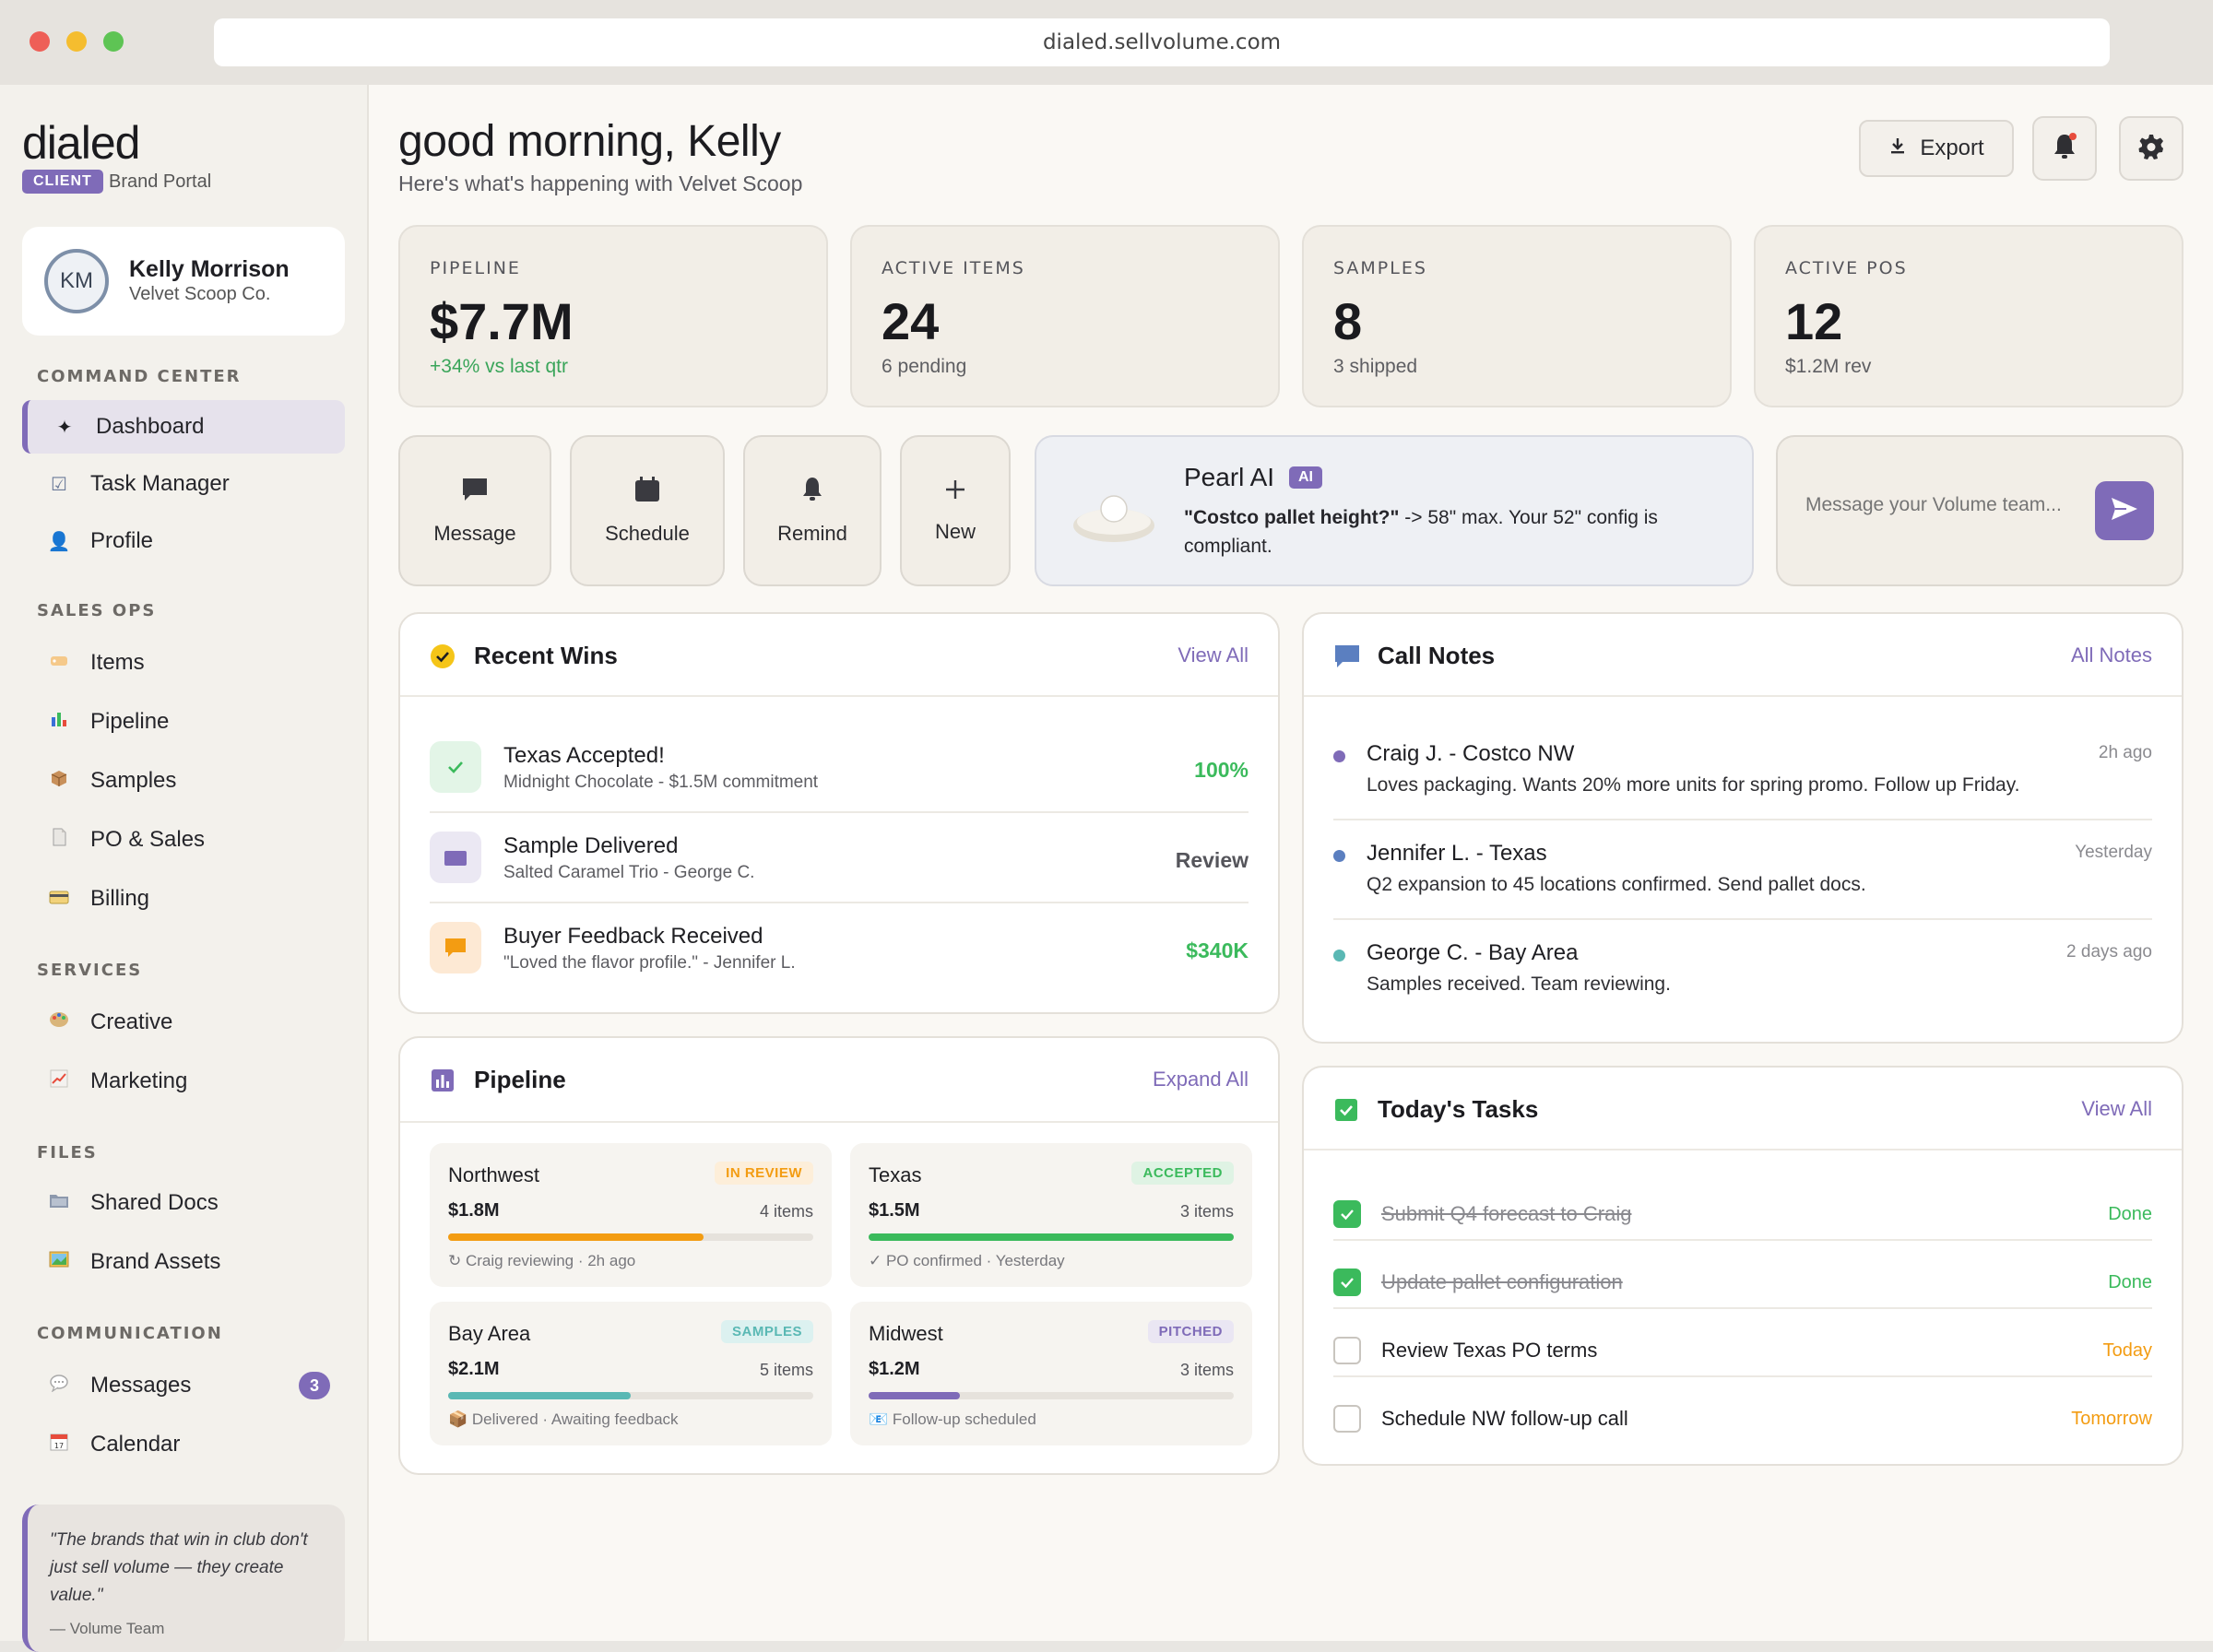  Describe the element at coordinates (107, 1628) in the screenshot. I see `quote-author: — Volume Team` at that location.